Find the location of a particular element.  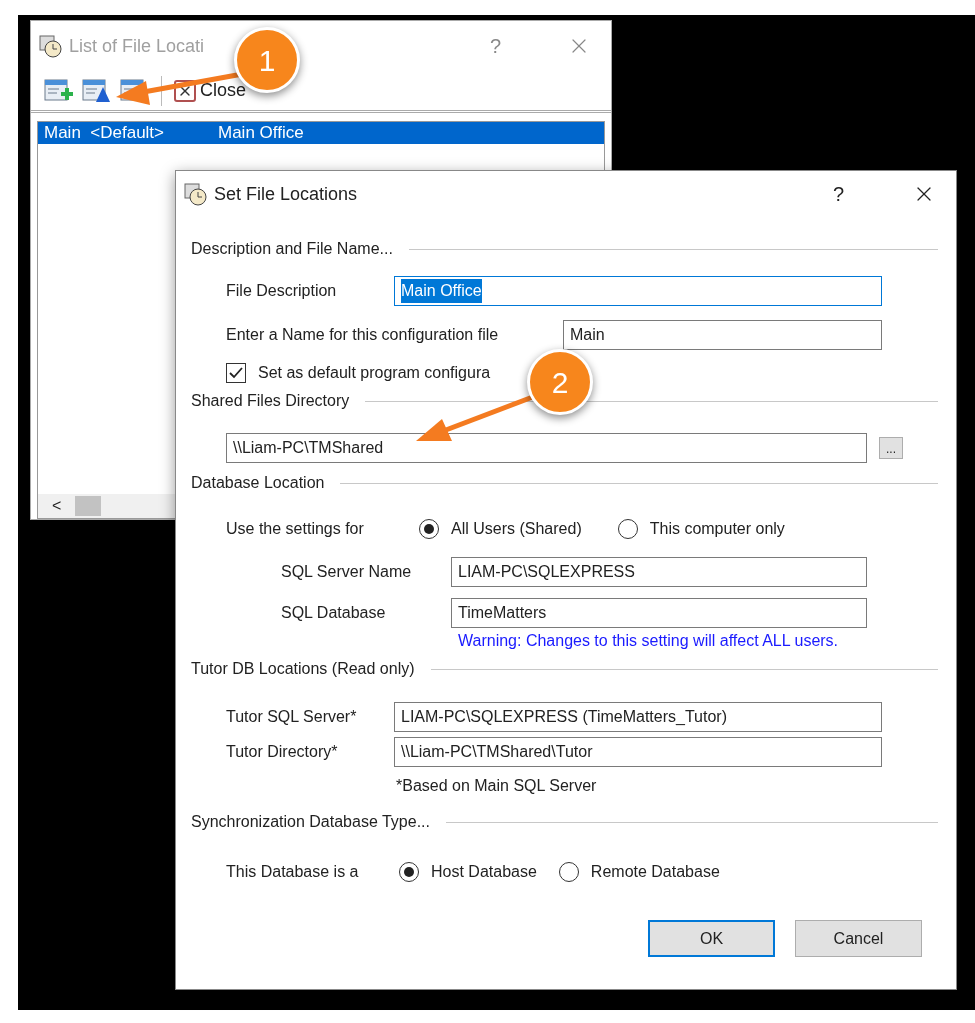

text-field: Main is located at coordinates (722, 335).